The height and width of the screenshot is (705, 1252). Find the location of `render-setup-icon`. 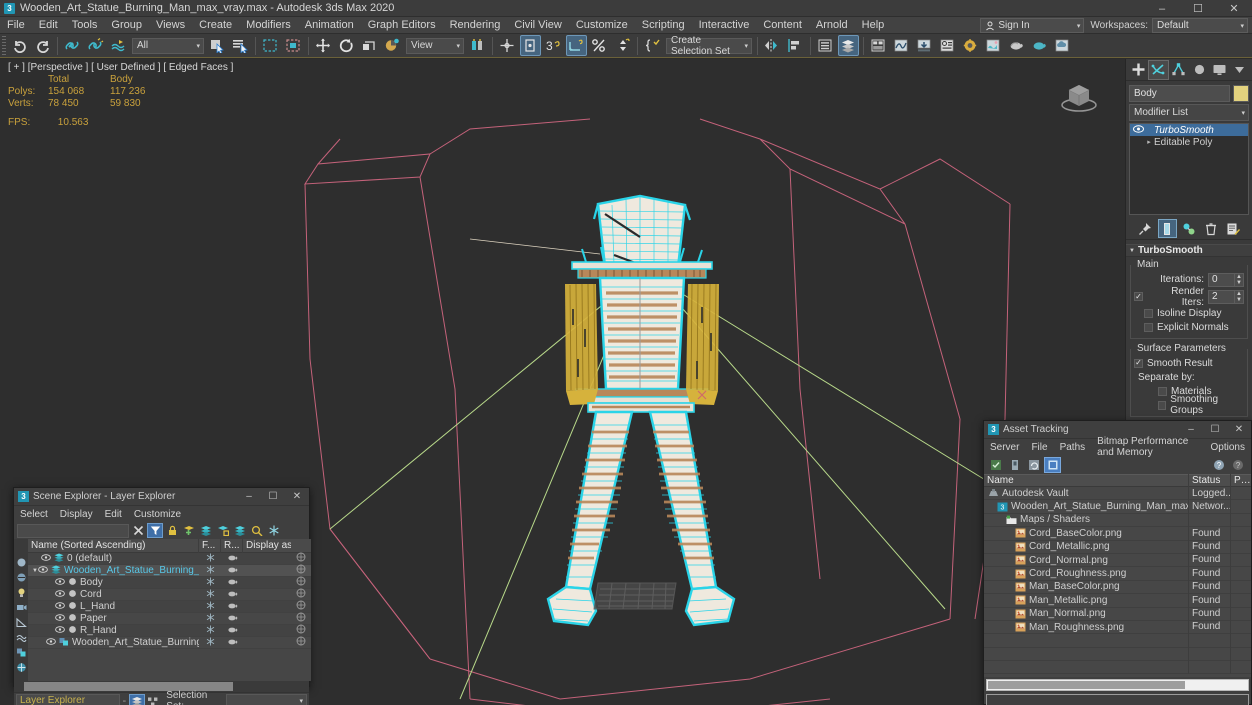

render-setup-icon is located at coordinates (970, 45).